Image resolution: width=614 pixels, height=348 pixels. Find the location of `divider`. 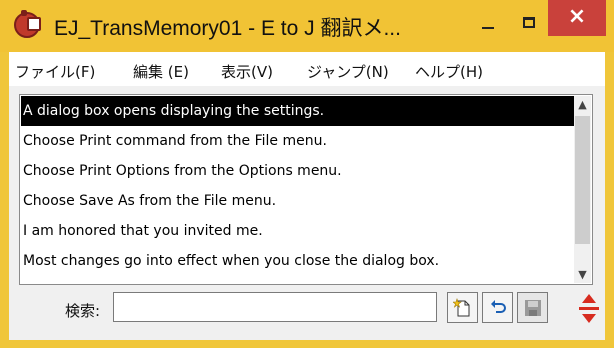

divider is located at coordinates (589, 308).